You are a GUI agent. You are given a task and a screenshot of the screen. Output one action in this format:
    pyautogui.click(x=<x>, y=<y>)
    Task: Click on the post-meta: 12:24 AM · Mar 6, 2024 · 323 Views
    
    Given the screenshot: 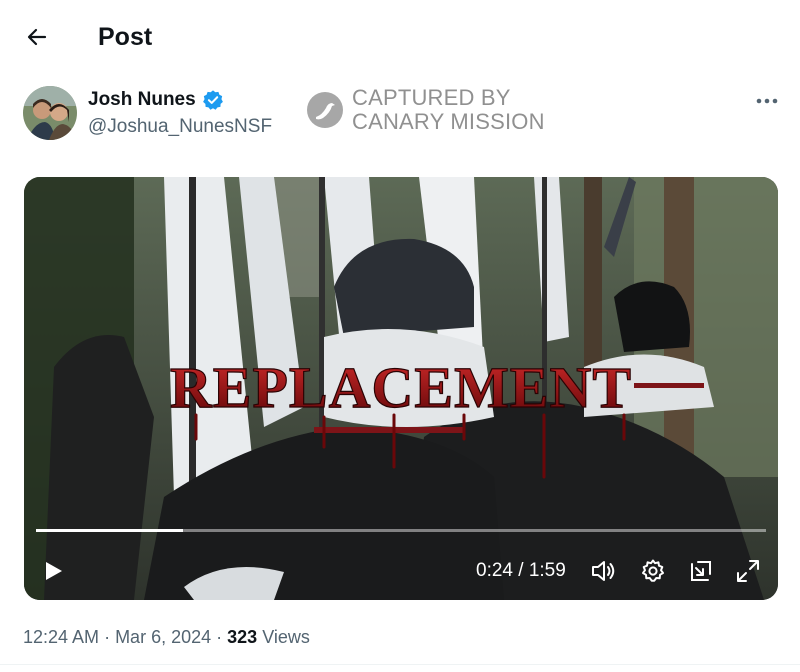 What is the action you would take?
    pyautogui.click(x=166, y=637)
    